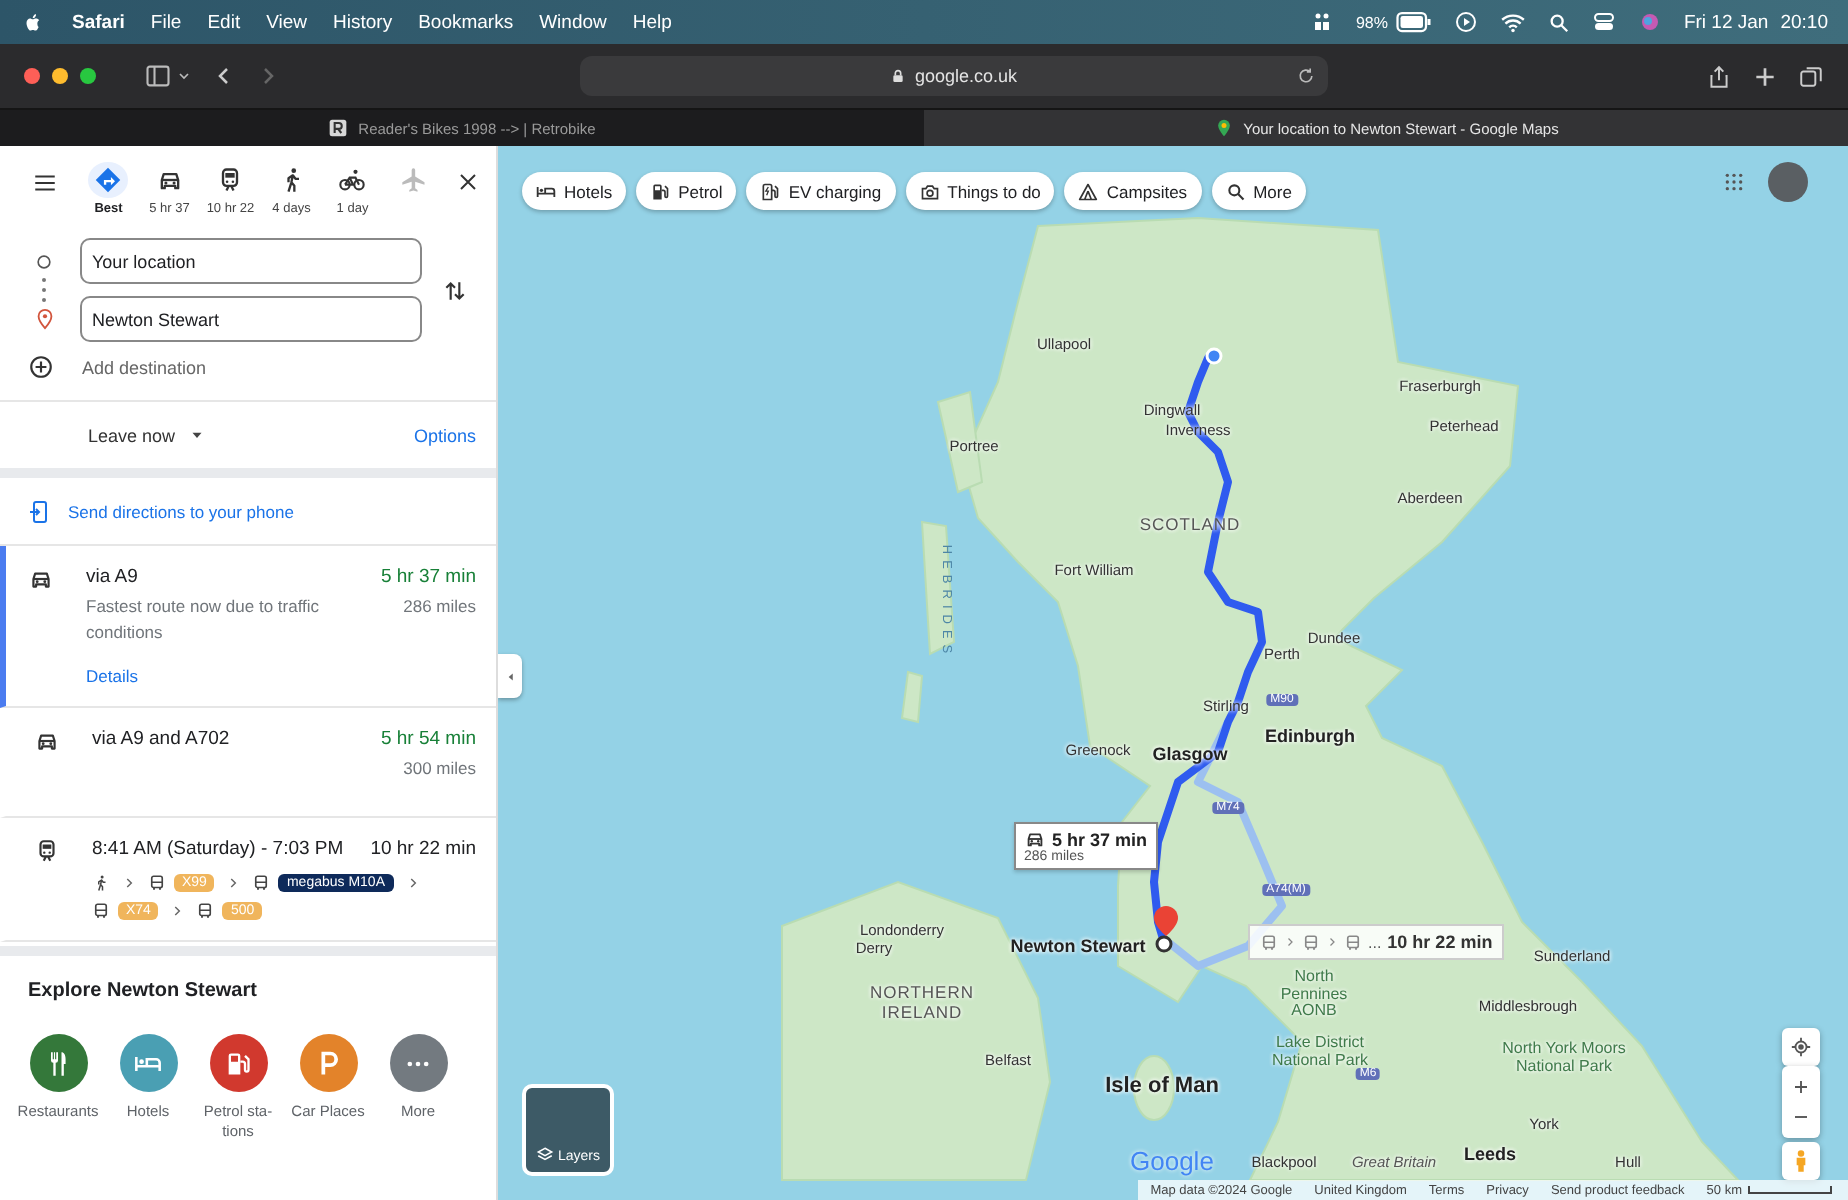 Image resolution: width=1848 pixels, height=1200 pixels. Describe the element at coordinates (428, 739) in the screenshot. I see `route-duration: 5 hr 54 min` at that location.